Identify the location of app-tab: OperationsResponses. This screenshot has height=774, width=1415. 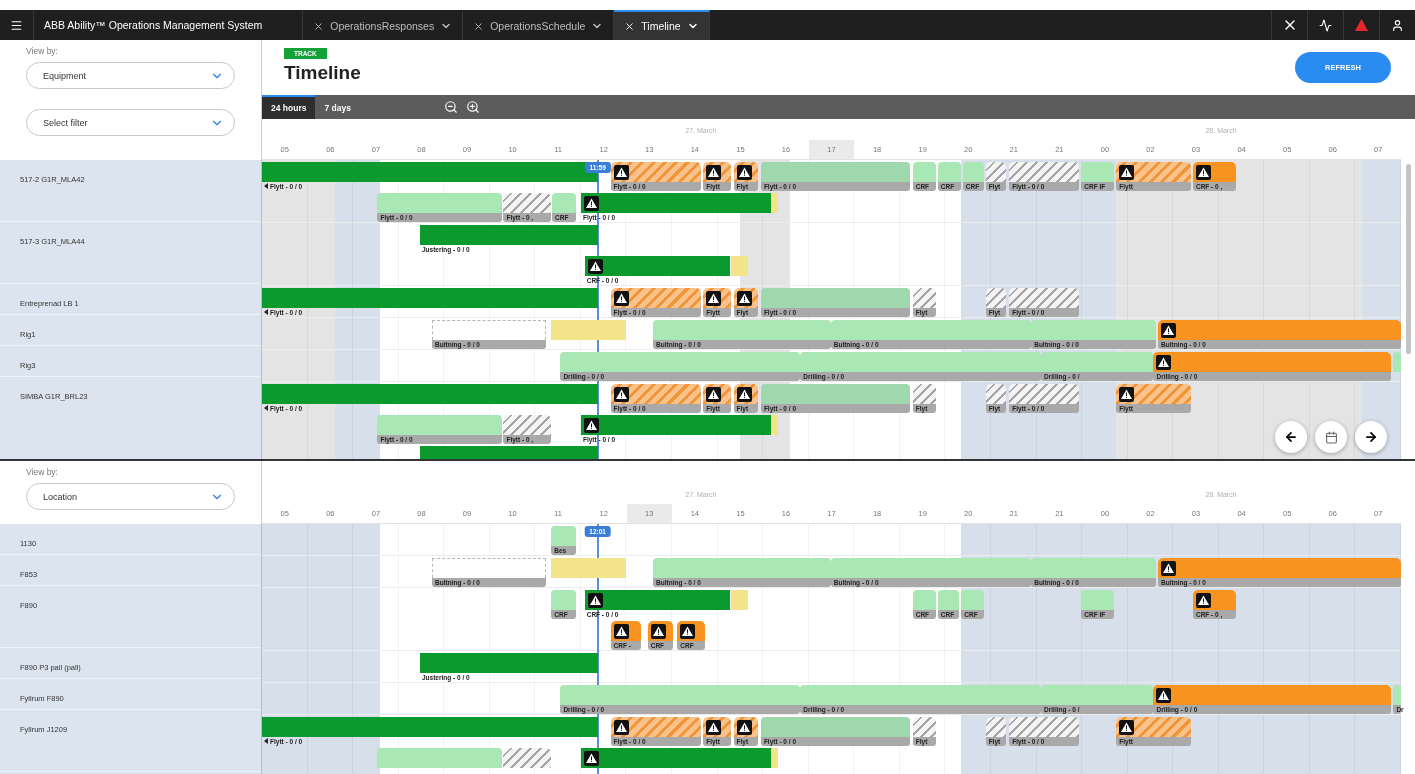
(383, 25).